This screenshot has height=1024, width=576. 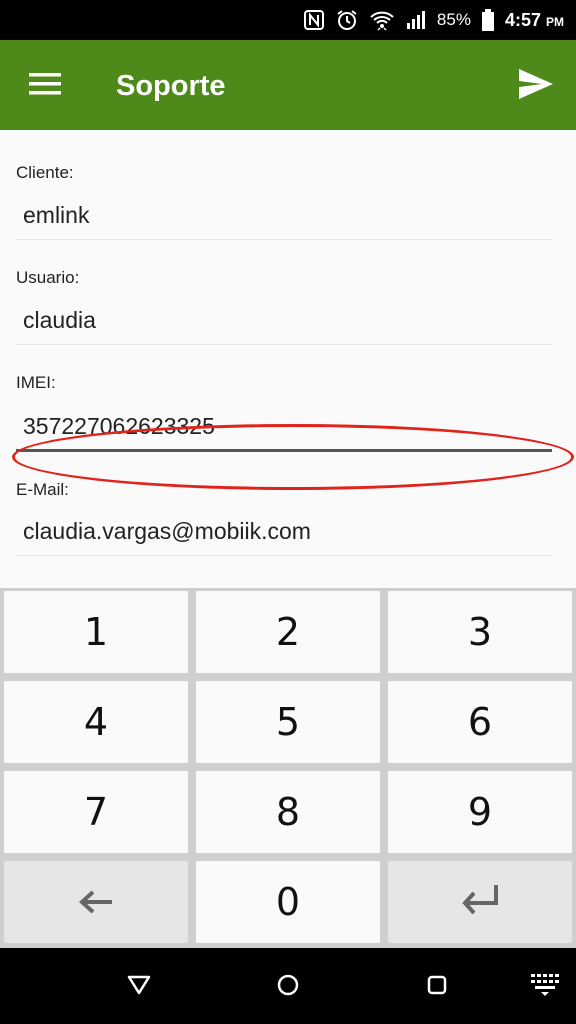 What do you see at coordinates (42, 489) in the screenshot?
I see `email-label: E-Mail:` at bounding box center [42, 489].